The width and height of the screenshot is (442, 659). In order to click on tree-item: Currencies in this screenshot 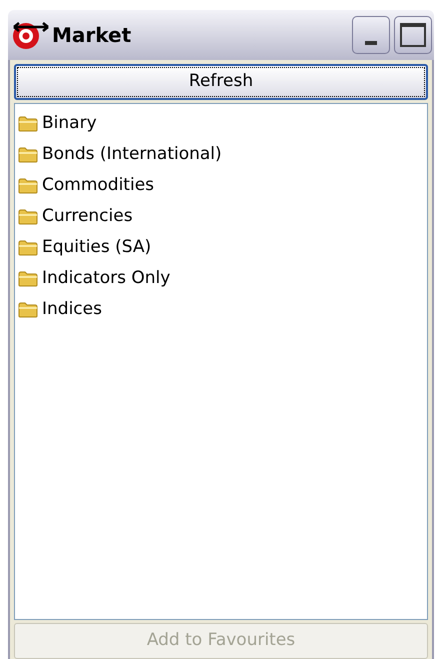, I will do `click(87, 217)`.